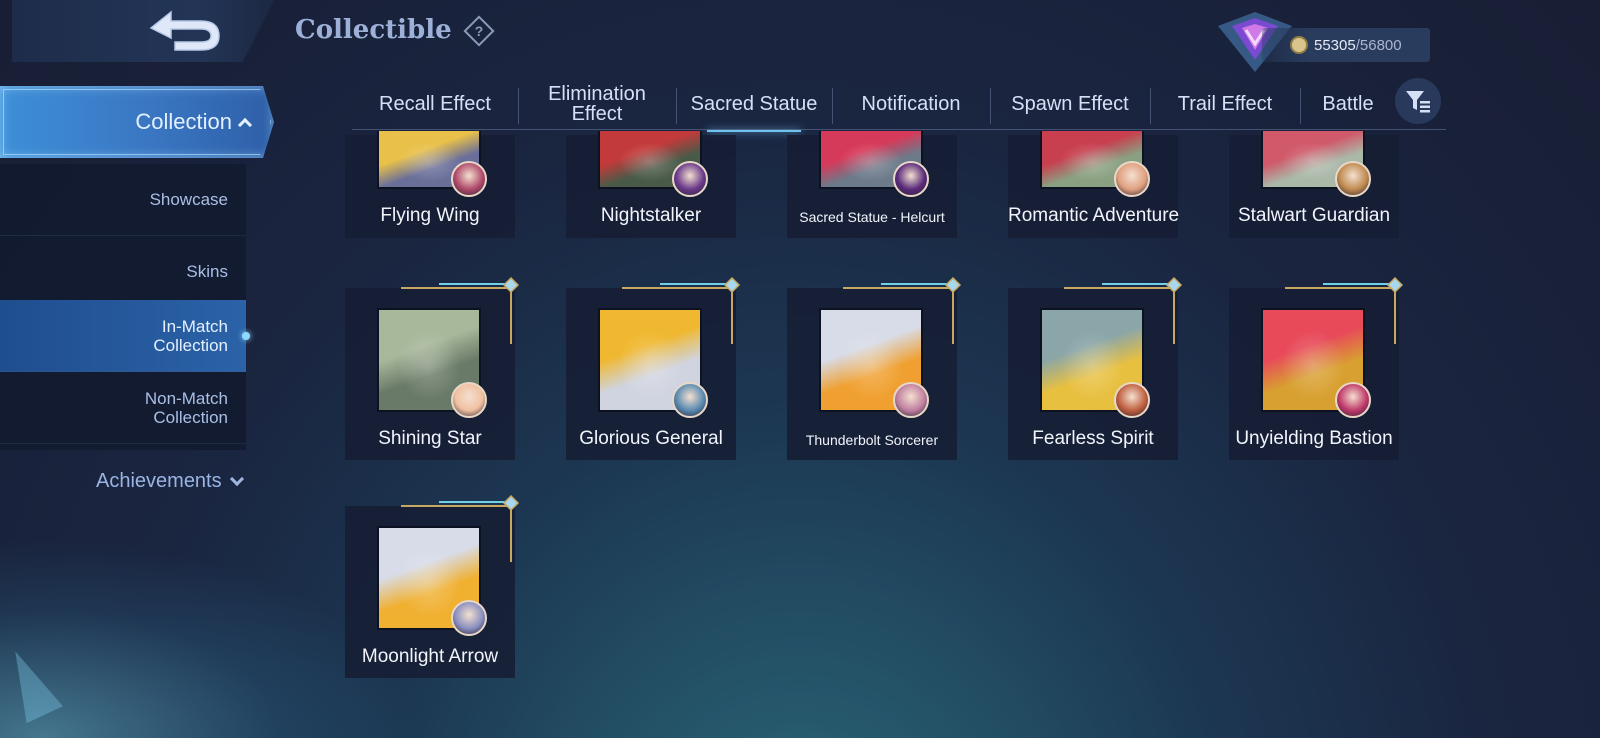 The image size is (1600, 738). What do you see at coordinates (432, 368) in the screenshot?
I see `collectible-card: Shining Star` at bounding box center [432, 368].